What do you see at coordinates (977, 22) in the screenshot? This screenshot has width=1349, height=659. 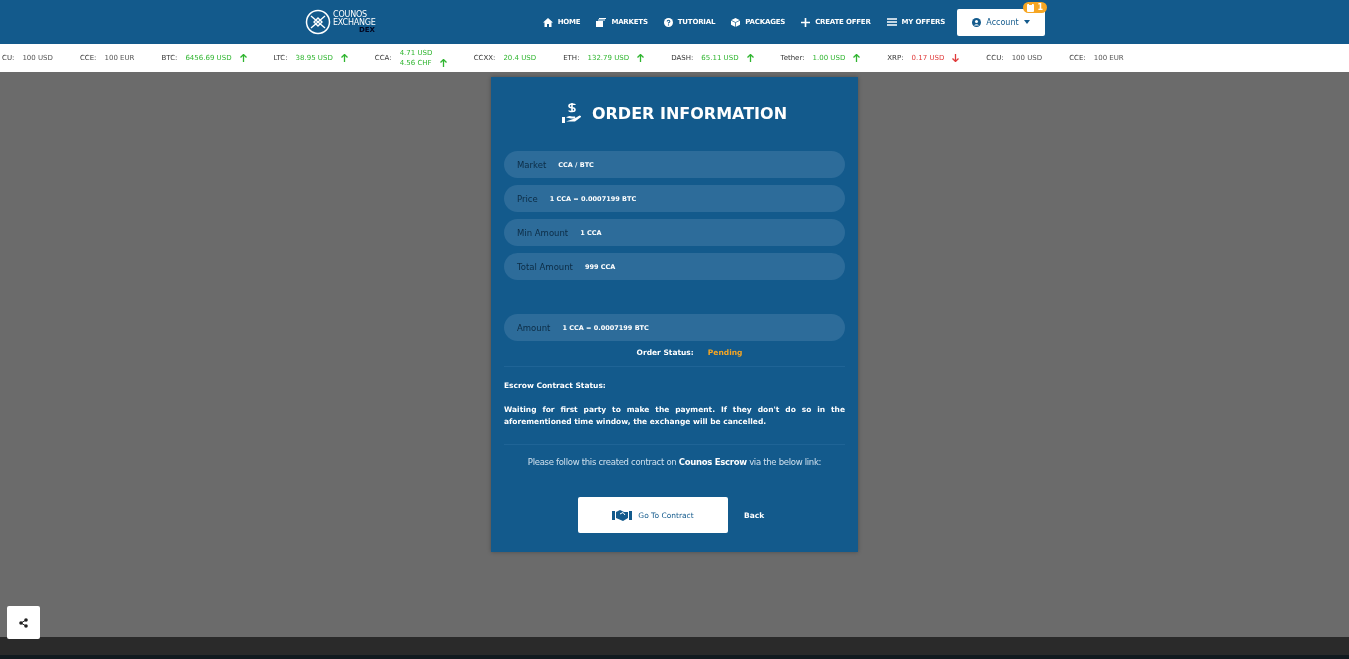 I see `user-icon` at bounding box center [977, 22].